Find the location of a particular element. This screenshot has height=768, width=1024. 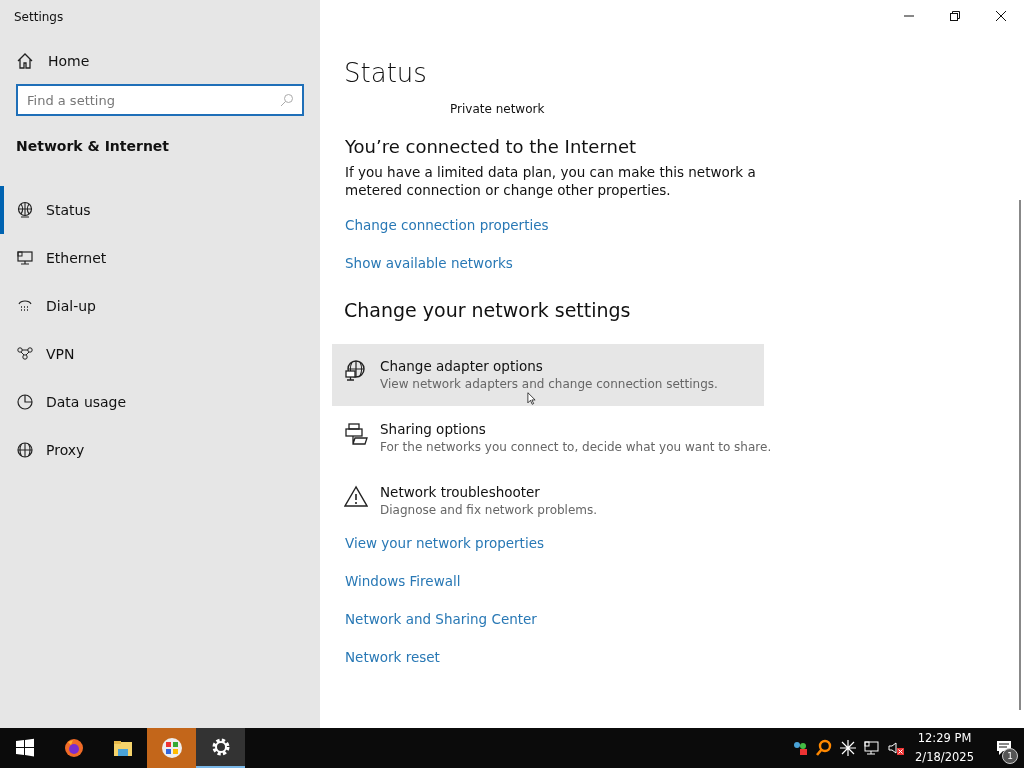

option-description: Diagnose and fix network problems. is located at coordinates (489, 510).